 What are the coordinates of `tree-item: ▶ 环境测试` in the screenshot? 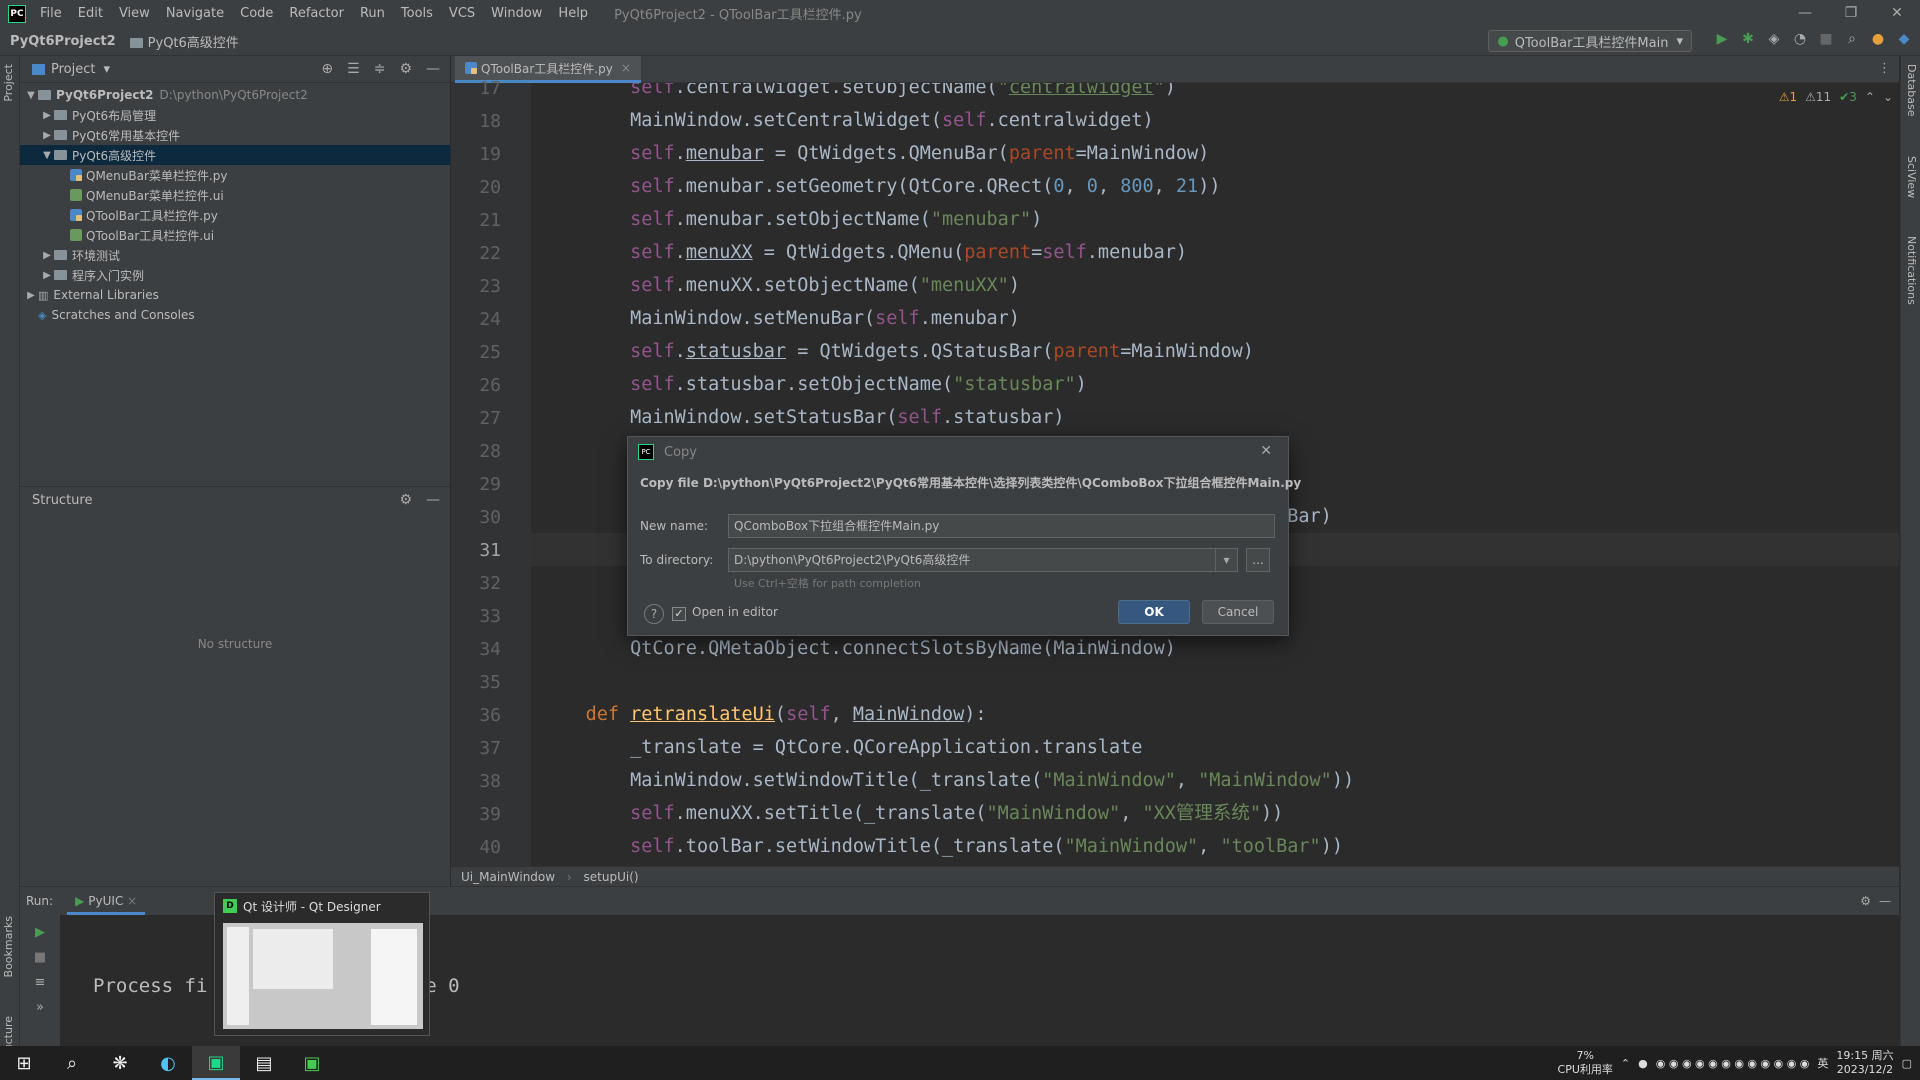 It's located at (235, 255).